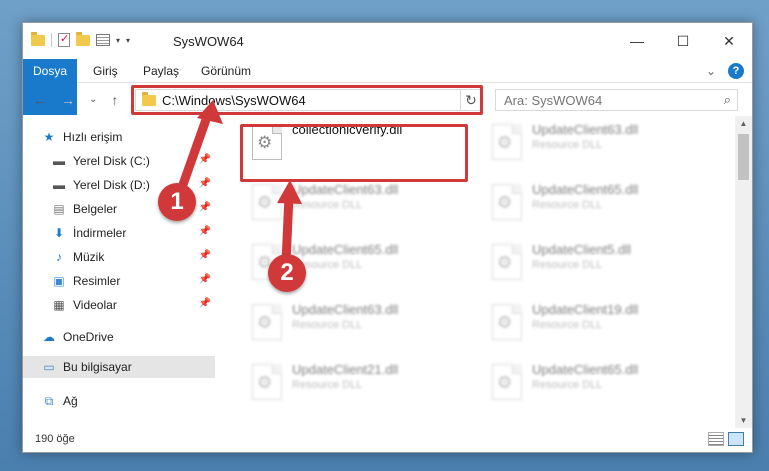 The height and width of the screenshot is (471, 769). Describe the element at coordinates (736, 439) in the screenshot. I see `tiles-view-icon` at that location.